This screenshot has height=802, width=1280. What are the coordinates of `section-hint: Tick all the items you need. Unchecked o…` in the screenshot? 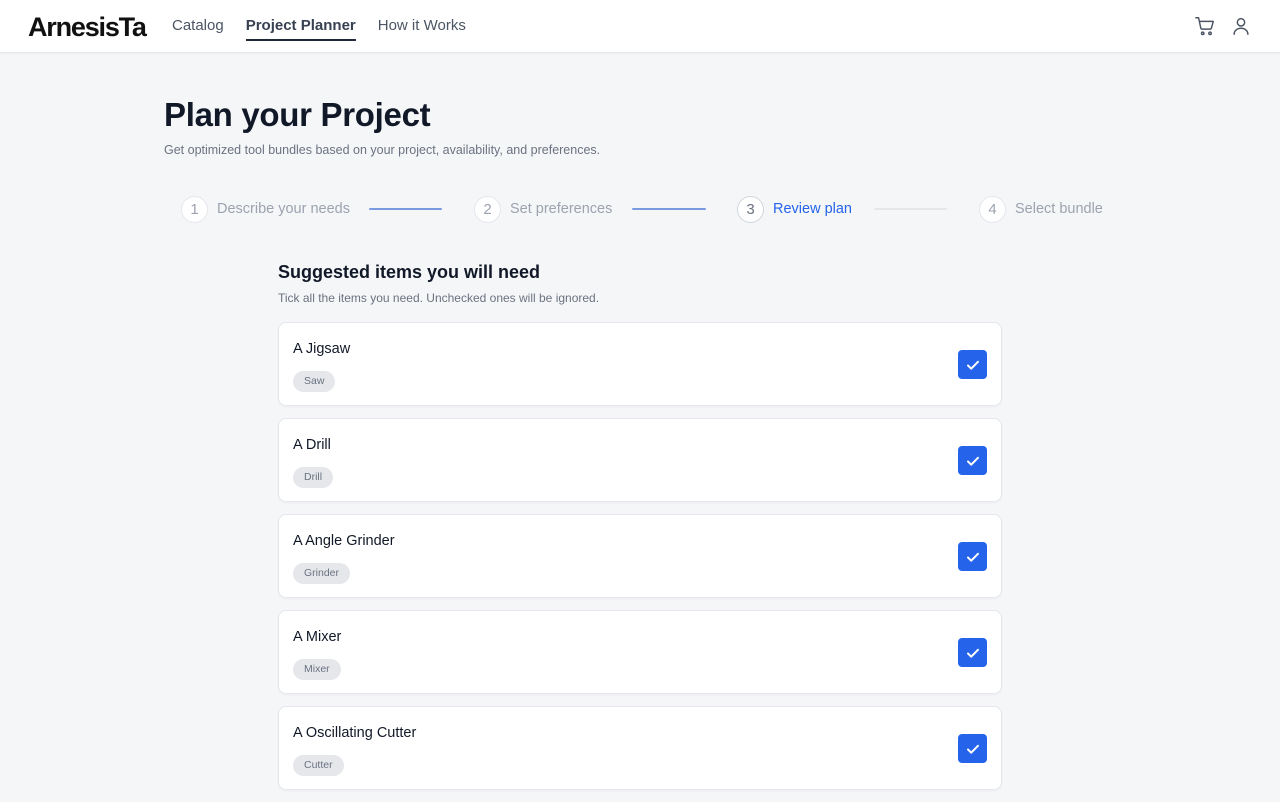 It's located at (439, 298).